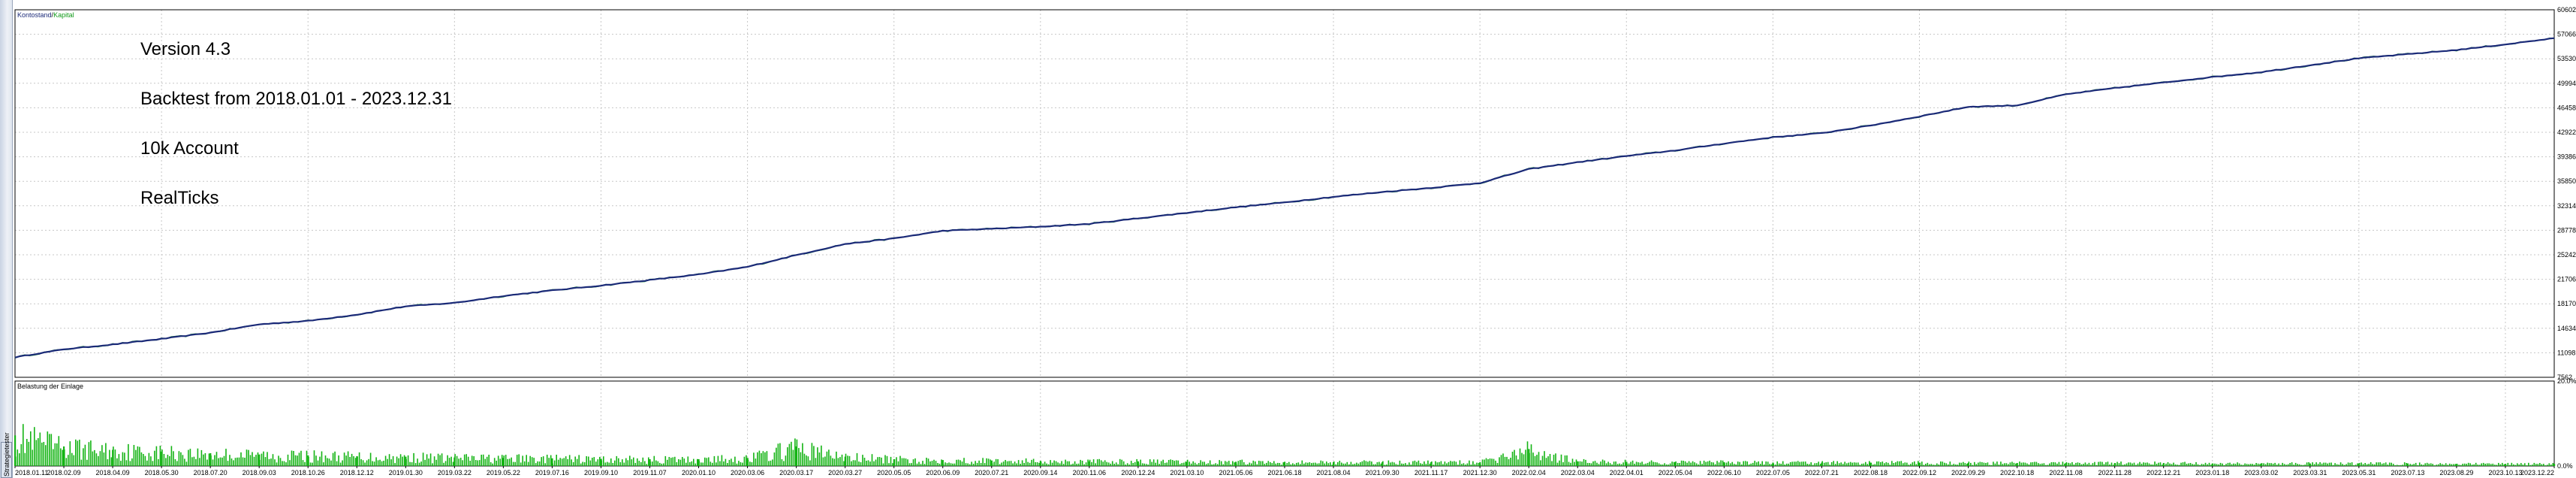  What do you see at coordinates (2505, 473) in the screenshot?
I see `x-tick-label: 2023.10.13` at bounding box center [2505, 473].